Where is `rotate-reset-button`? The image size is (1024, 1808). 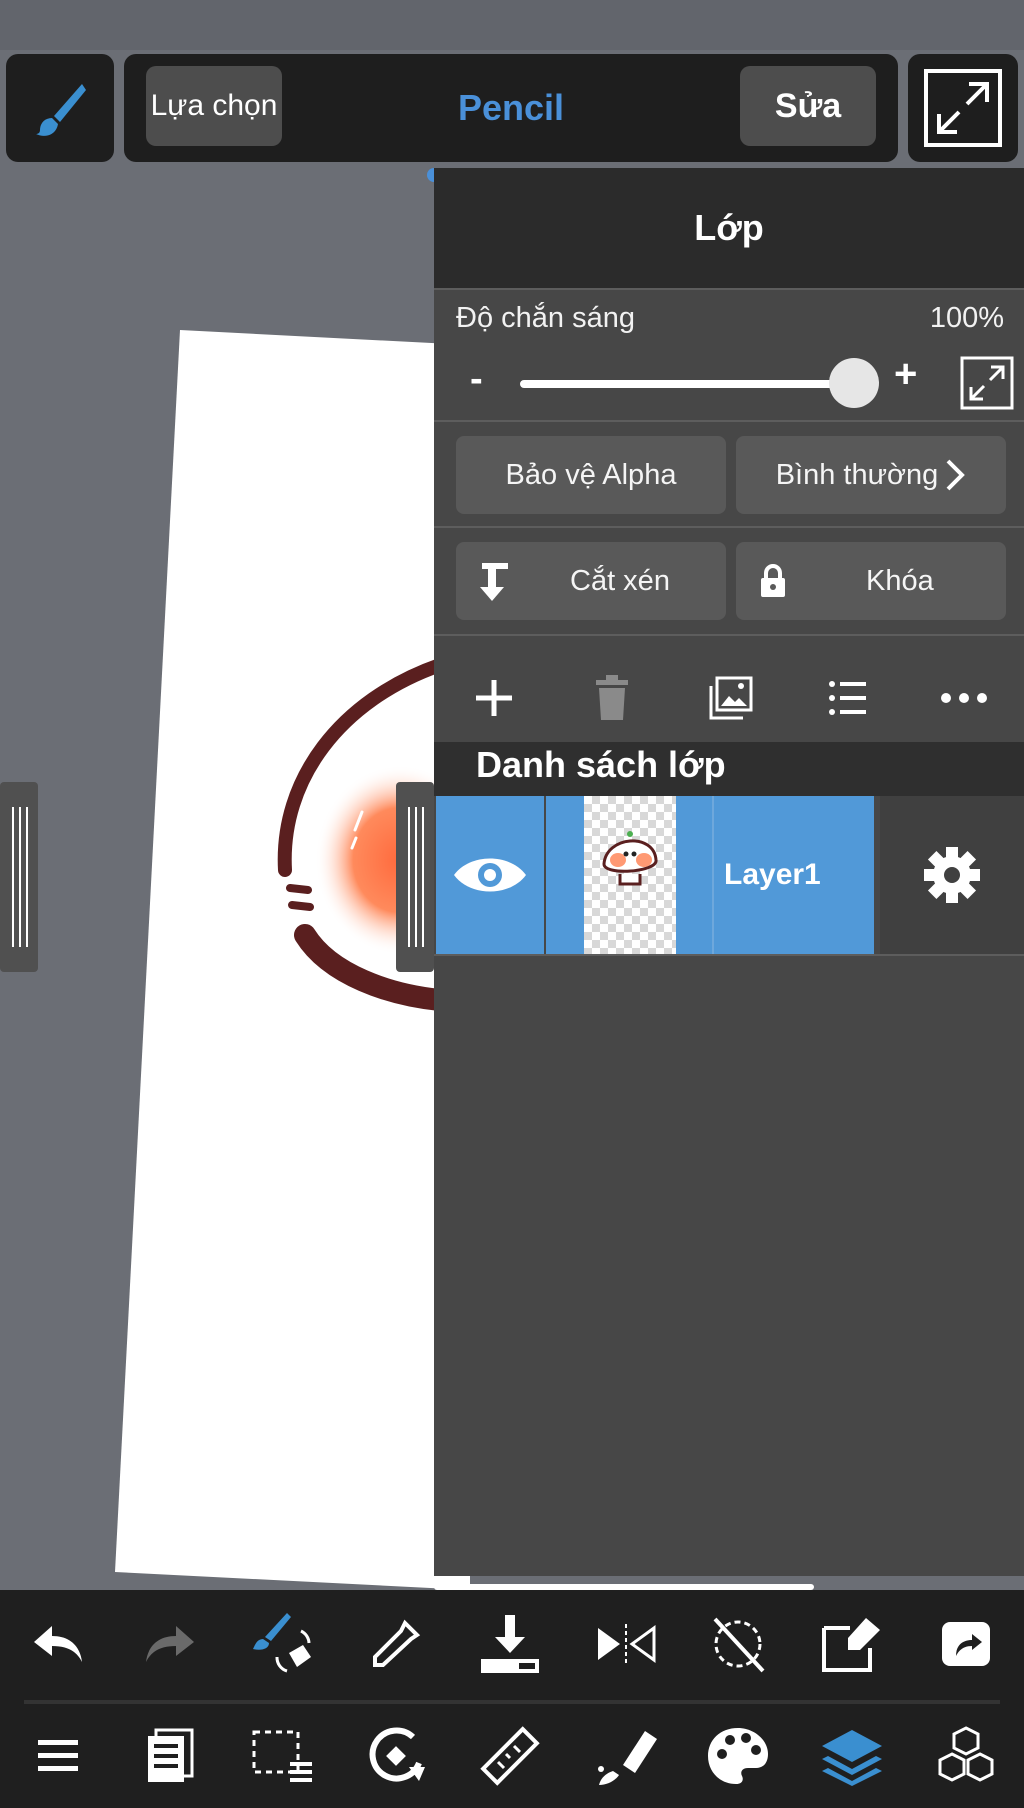 rotate-reset-button is located at coordinates (738, 1644).